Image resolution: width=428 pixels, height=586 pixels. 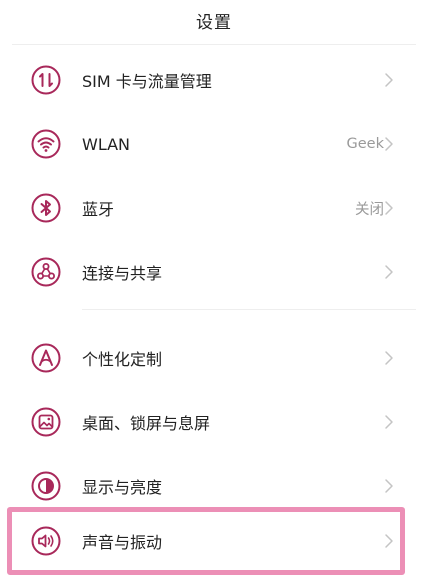 I want to click on bluetooth-icon, so click(x=46, y=208).